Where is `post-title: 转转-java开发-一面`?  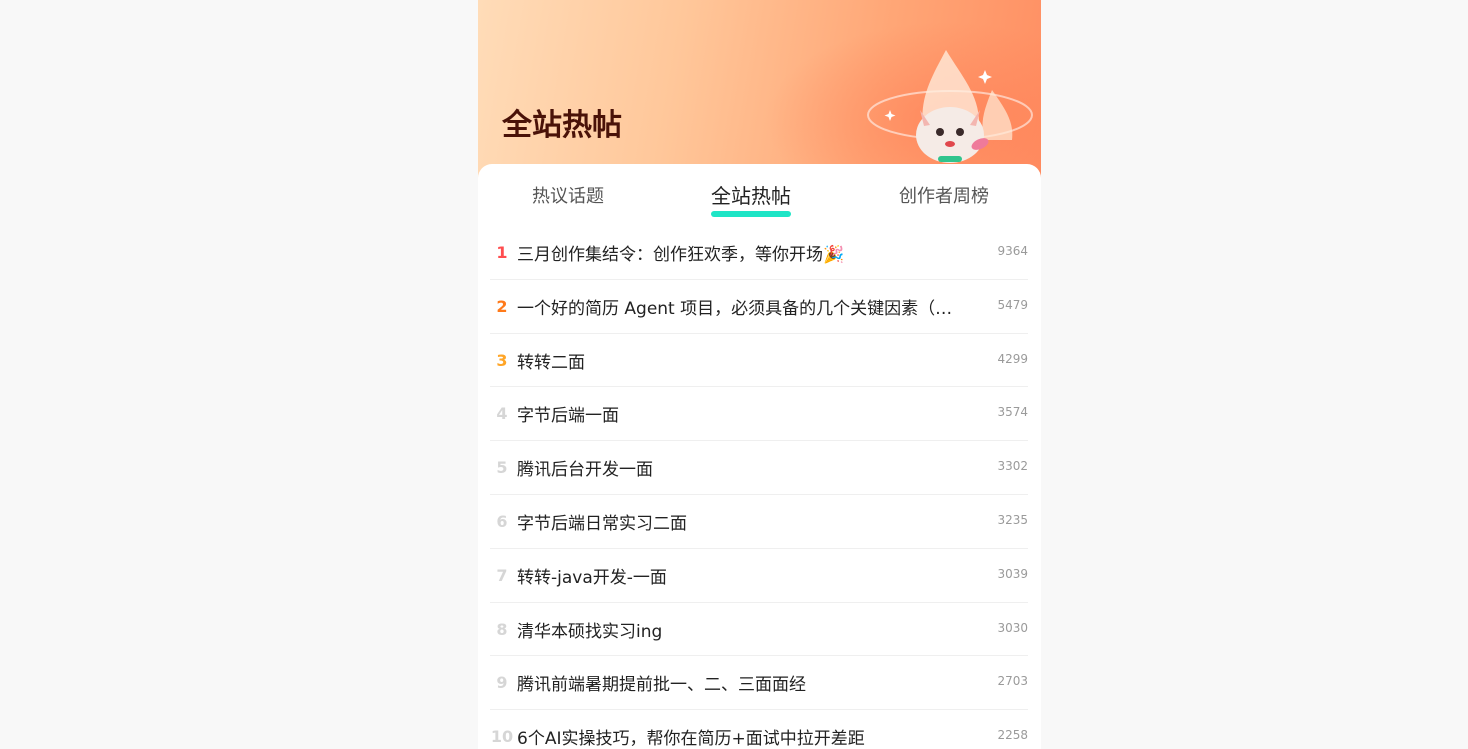 post-title: 转转-java开发-一面 is located at coordinates (737, 575).